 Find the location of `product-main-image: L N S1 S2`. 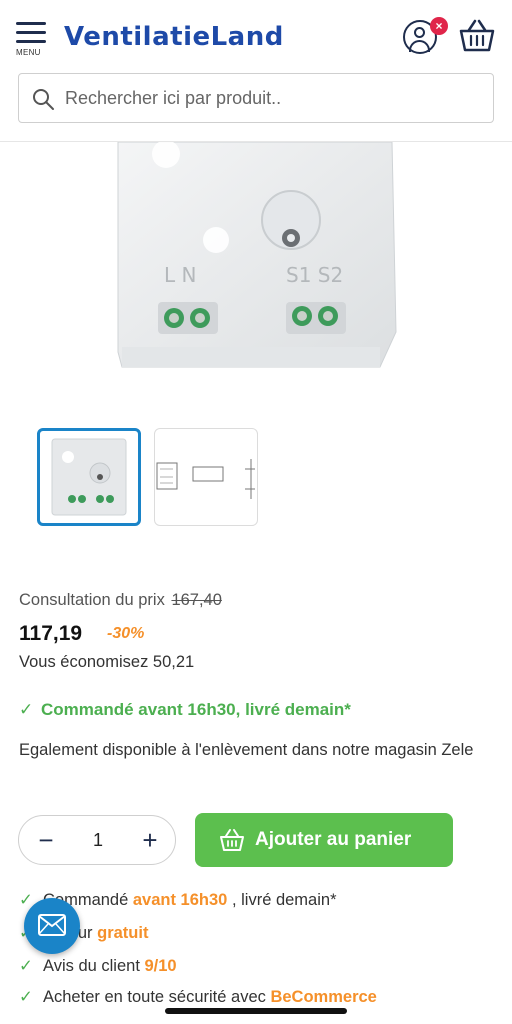

product-main-image: L N S1 S2 is located at coordinates (260, 272).